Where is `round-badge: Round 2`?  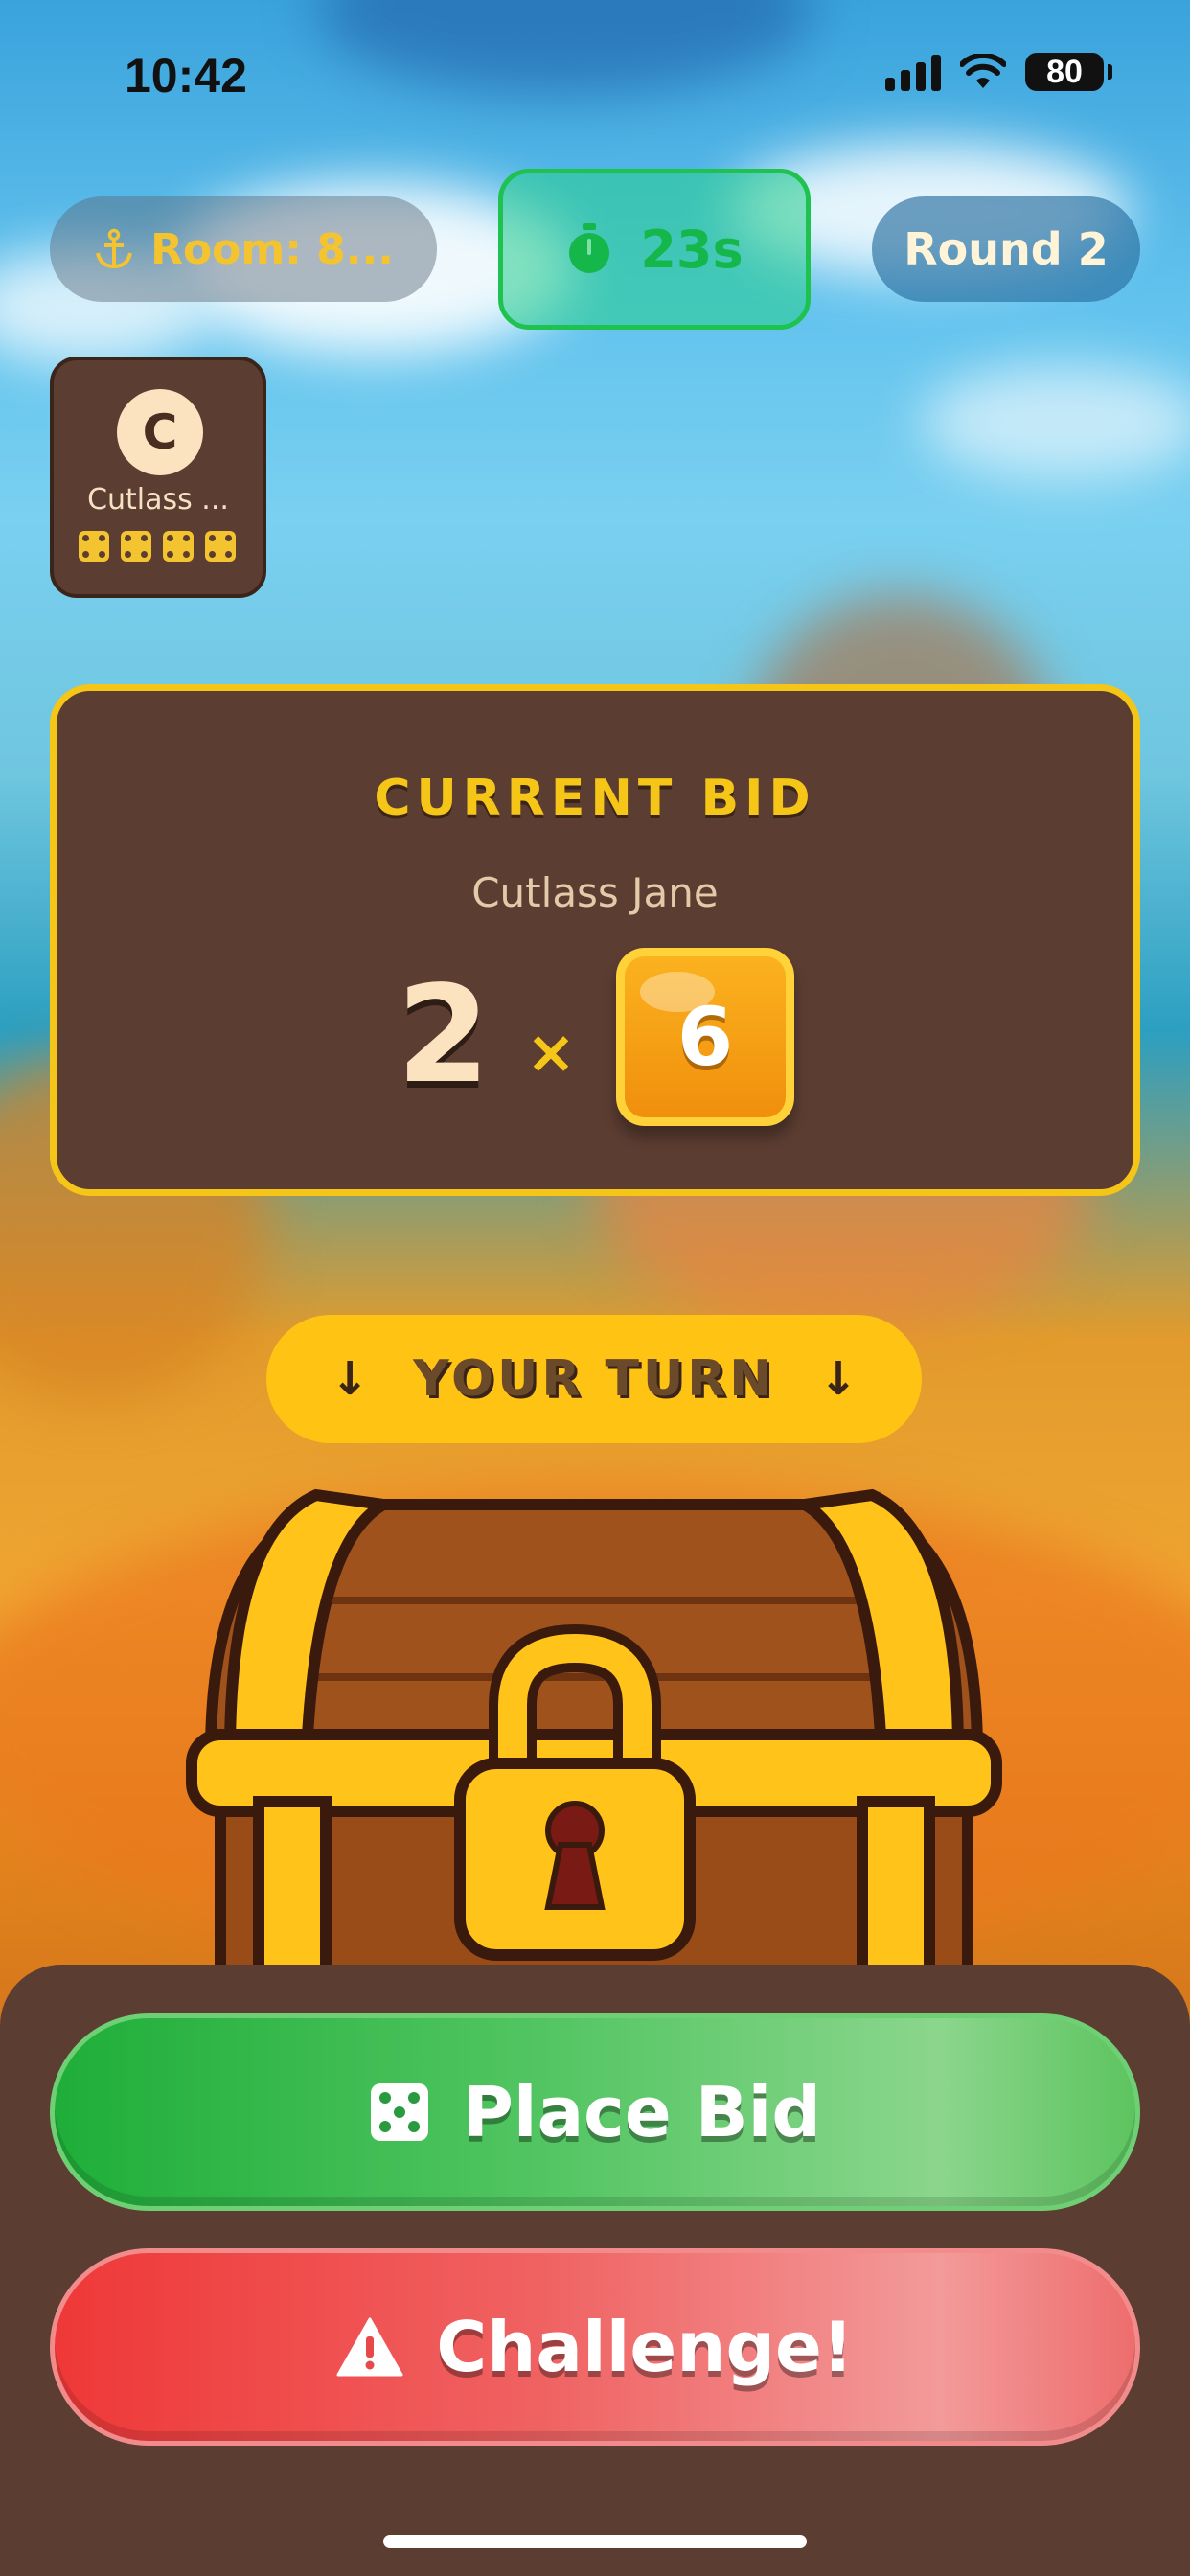 round-badge: Round 2 is located at coordinates (1006, 249).